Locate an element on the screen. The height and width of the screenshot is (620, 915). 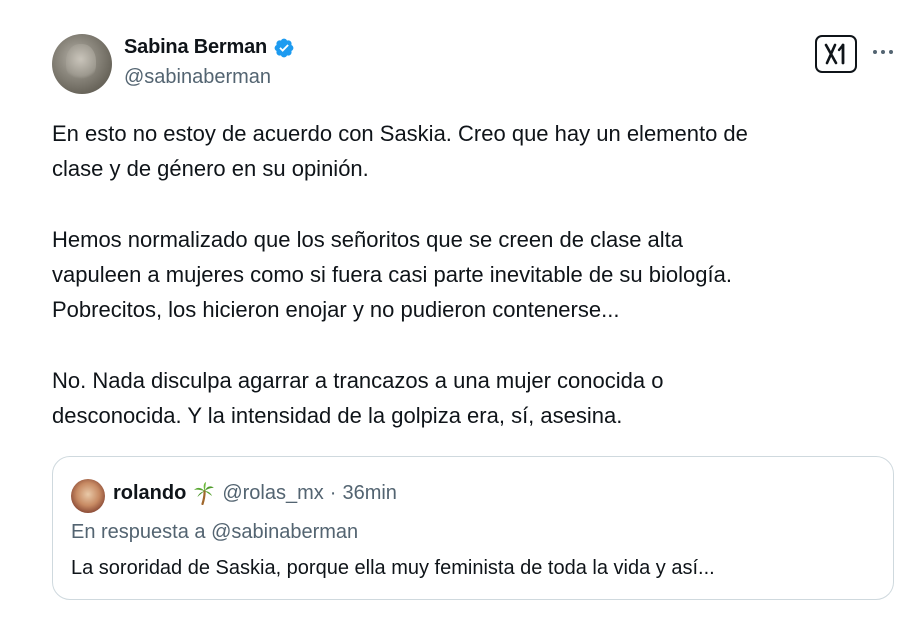
quoted-author-avatar is located at coordinates (88, 496).